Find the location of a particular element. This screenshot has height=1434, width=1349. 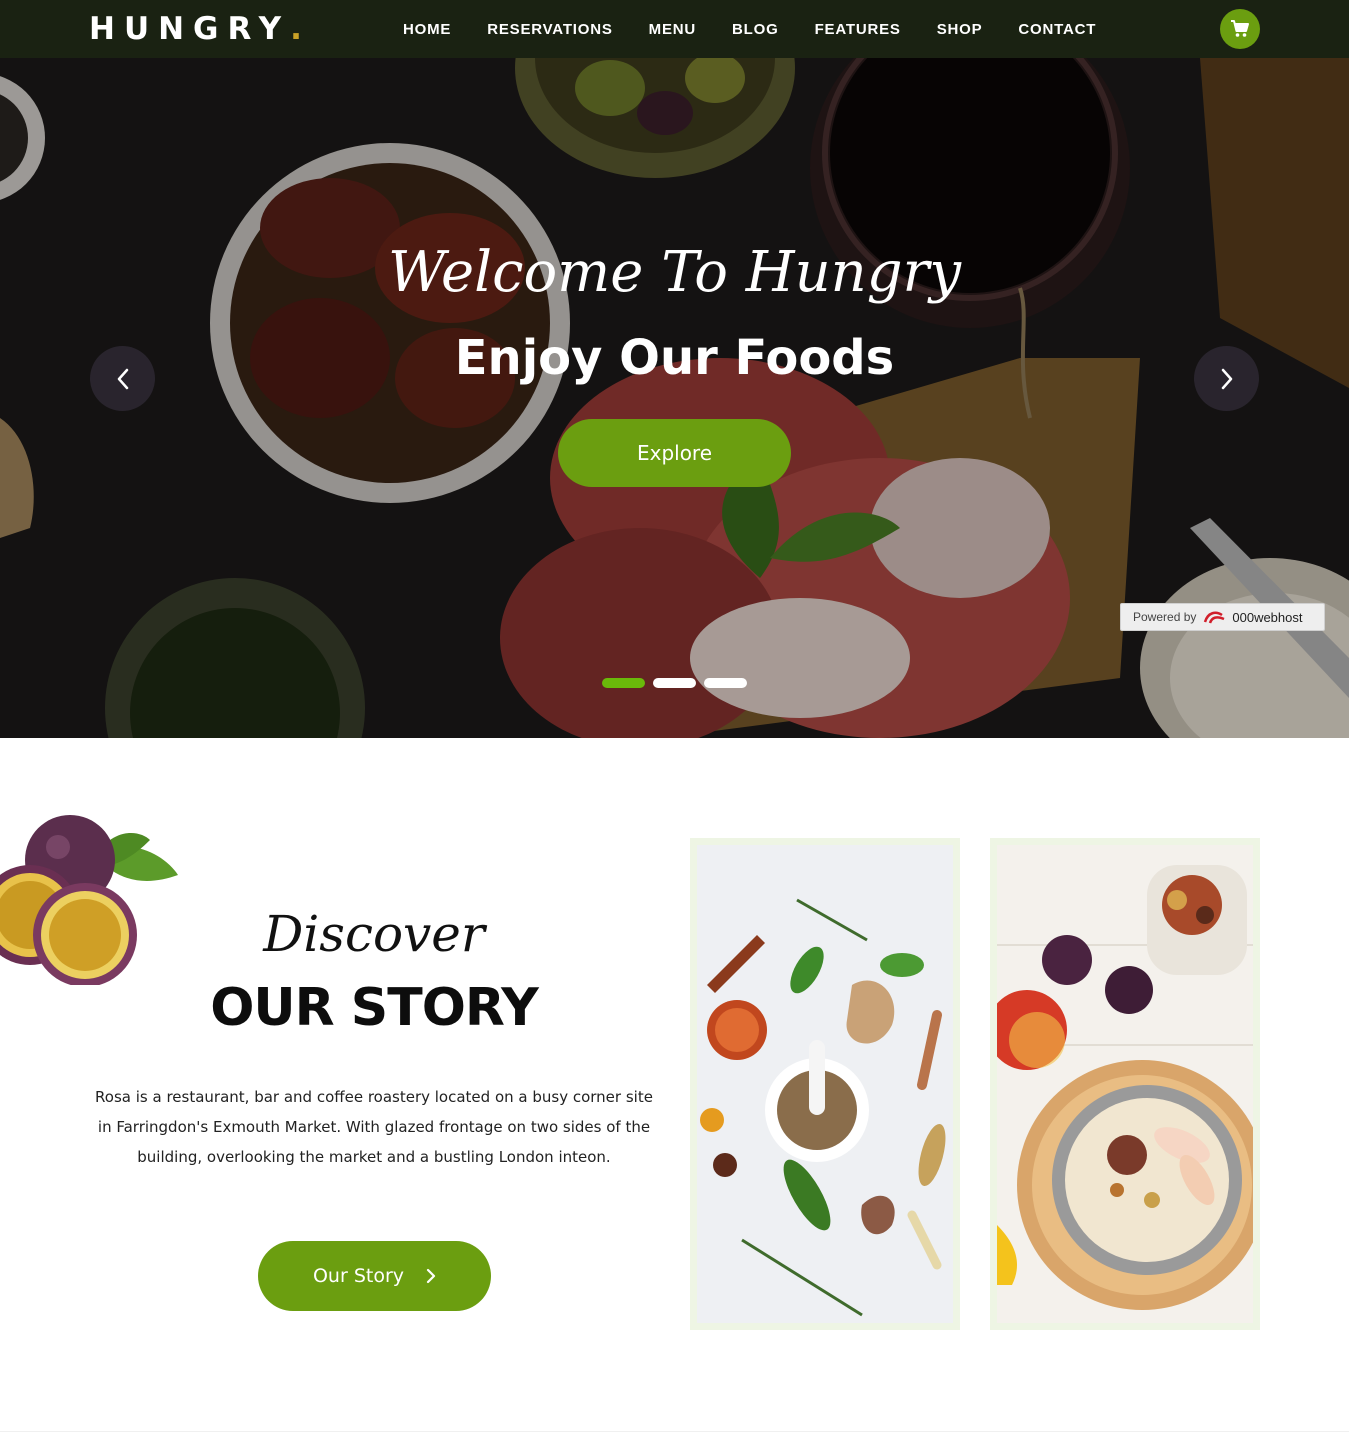

spices-photo is located at coordinates (825, 1084).